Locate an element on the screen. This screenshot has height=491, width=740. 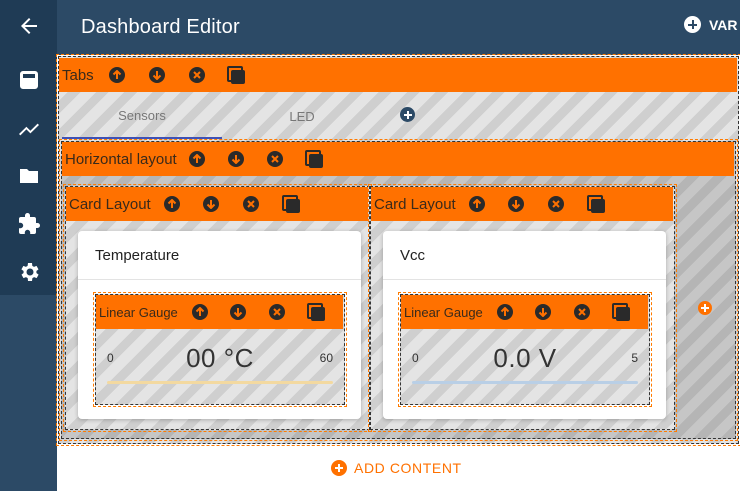
gauge-value: 00 °C is located at coordinates (220, 358).